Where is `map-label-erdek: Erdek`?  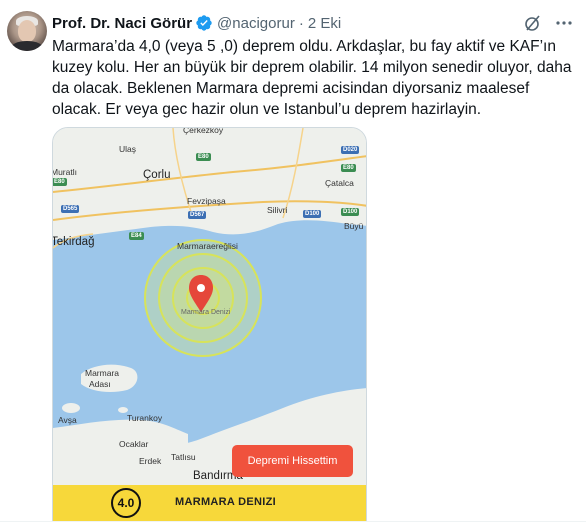
map-label-erdek: Erdek is located at coordinates (150, 461).